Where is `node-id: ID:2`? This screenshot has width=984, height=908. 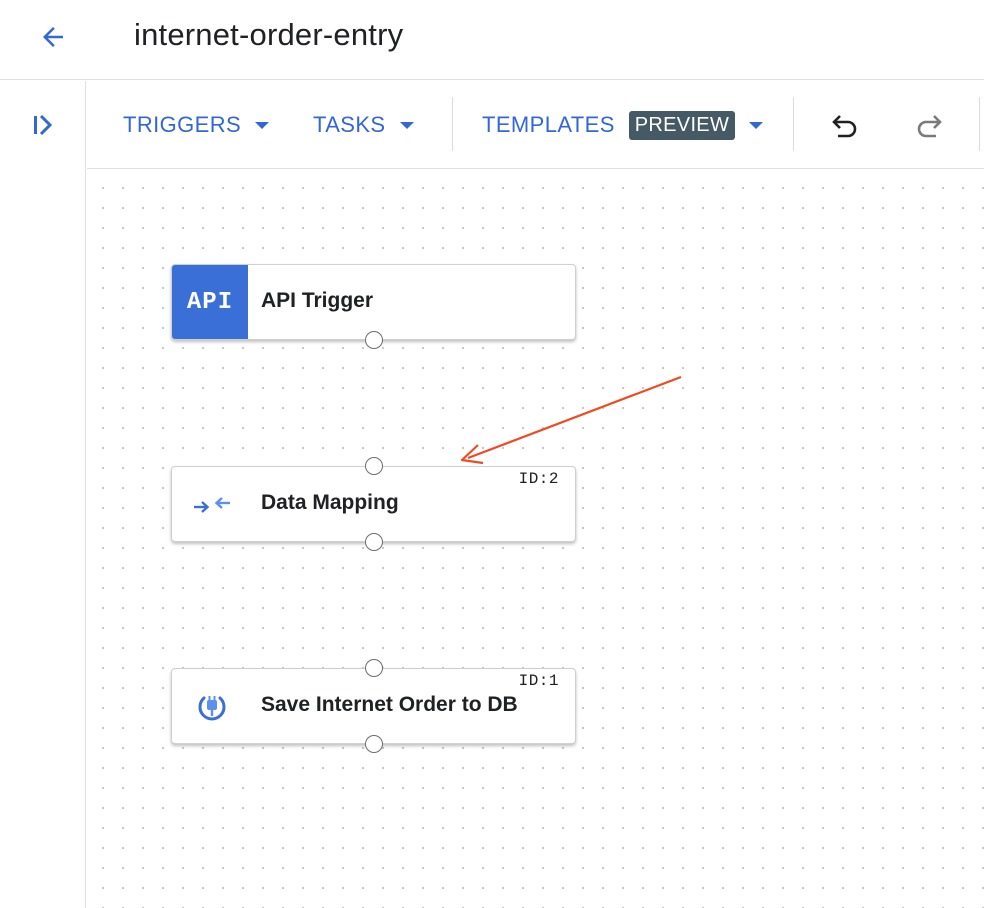 node-id: ID:2 is located at coordinates (538, 479).